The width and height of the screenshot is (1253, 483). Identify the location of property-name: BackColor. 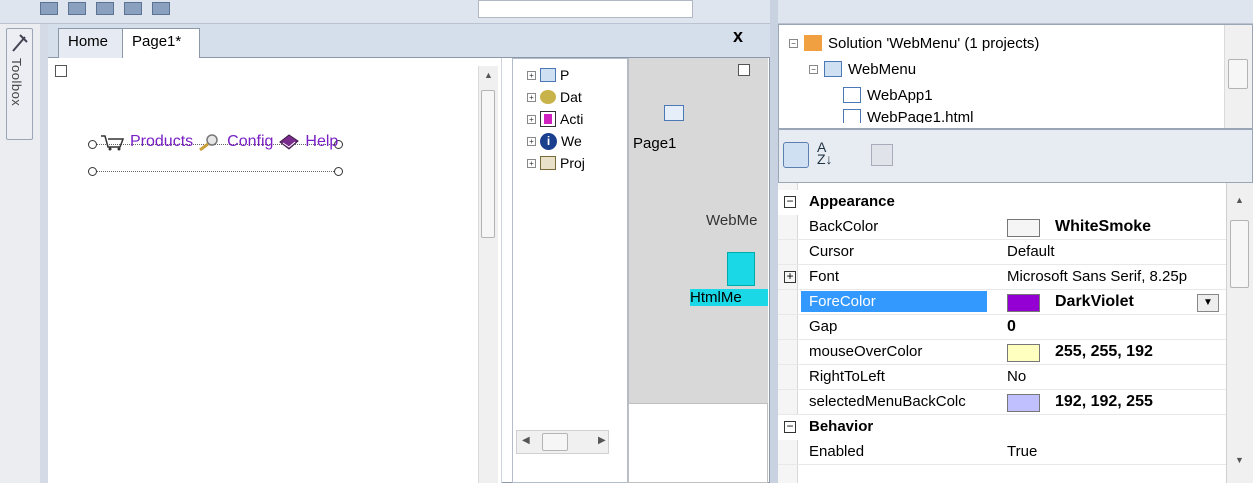
(844, 226).